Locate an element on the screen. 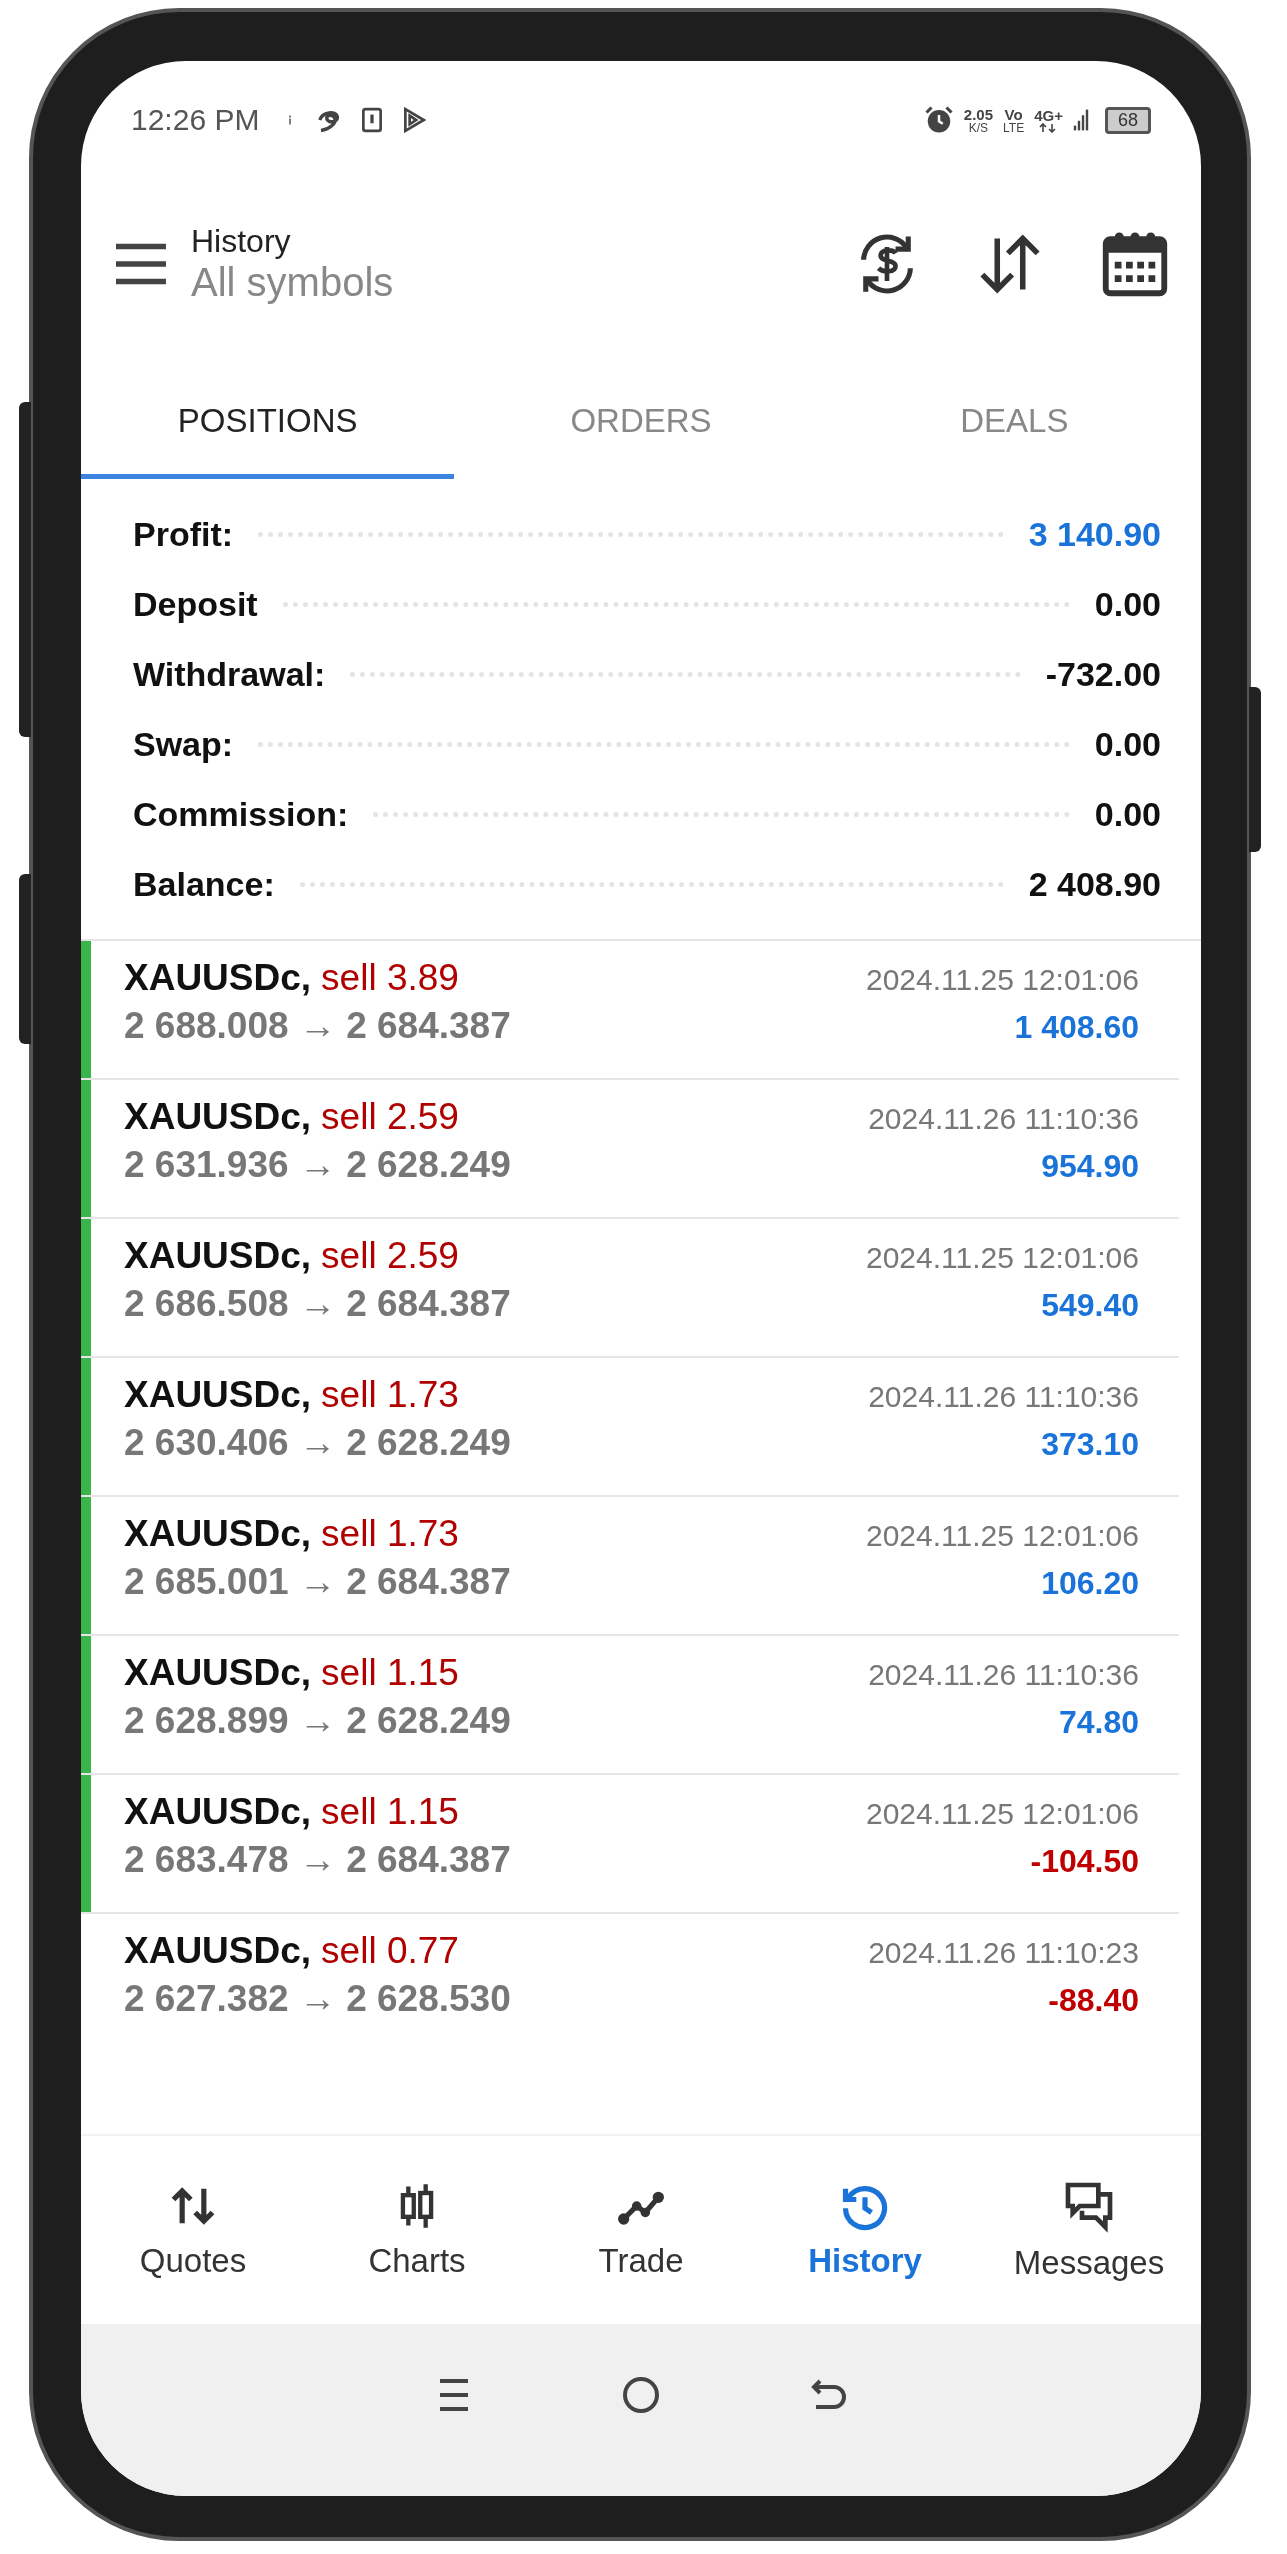 The width and height of the screenshot is (1287, 2554). position-row: XAUUSDc, sell 0.77 2024.11.26 11:10:23 2 627.382 → 2 628.530 -88.40 is located at coordinates (630, 1982).